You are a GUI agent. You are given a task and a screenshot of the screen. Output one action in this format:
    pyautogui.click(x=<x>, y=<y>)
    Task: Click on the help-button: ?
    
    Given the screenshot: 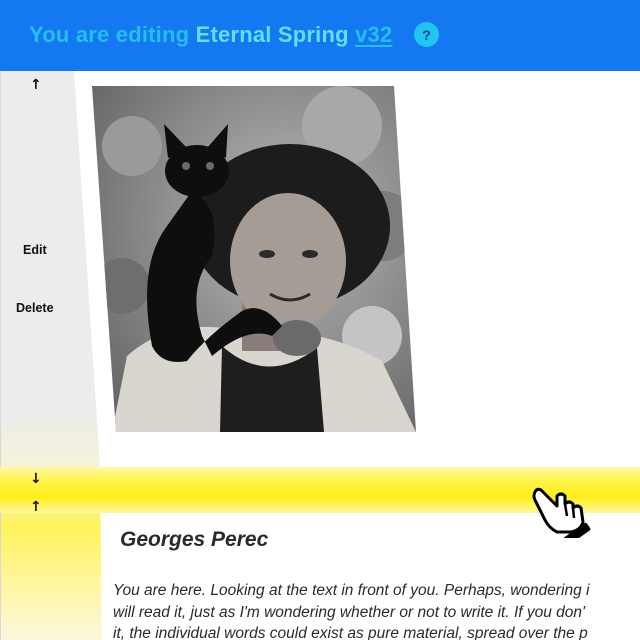 What is the action you would take?
    pyautogui.click(x=426, y=34)
    